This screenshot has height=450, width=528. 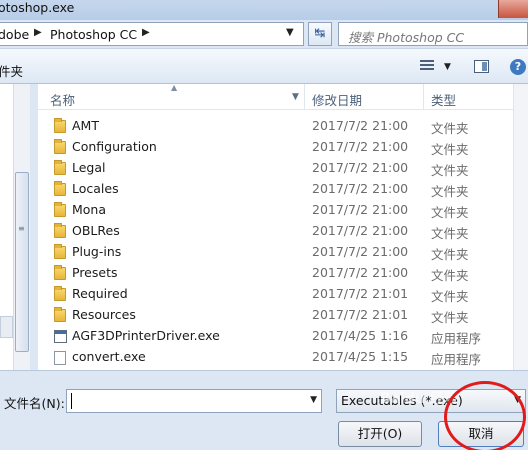 I want to click on nav-scrollbar: ≡, so click(x=21, y=227).